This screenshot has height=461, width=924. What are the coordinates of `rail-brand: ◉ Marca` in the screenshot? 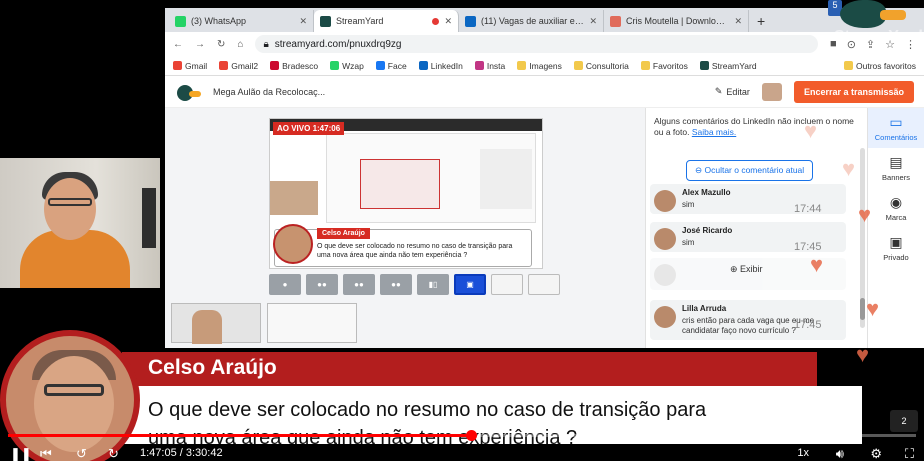 It's located at (896, 208).